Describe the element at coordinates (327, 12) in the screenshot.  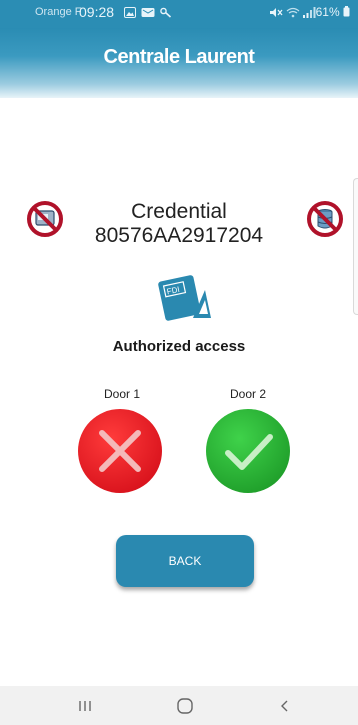
I see `battery-percent: 61%` at that location.